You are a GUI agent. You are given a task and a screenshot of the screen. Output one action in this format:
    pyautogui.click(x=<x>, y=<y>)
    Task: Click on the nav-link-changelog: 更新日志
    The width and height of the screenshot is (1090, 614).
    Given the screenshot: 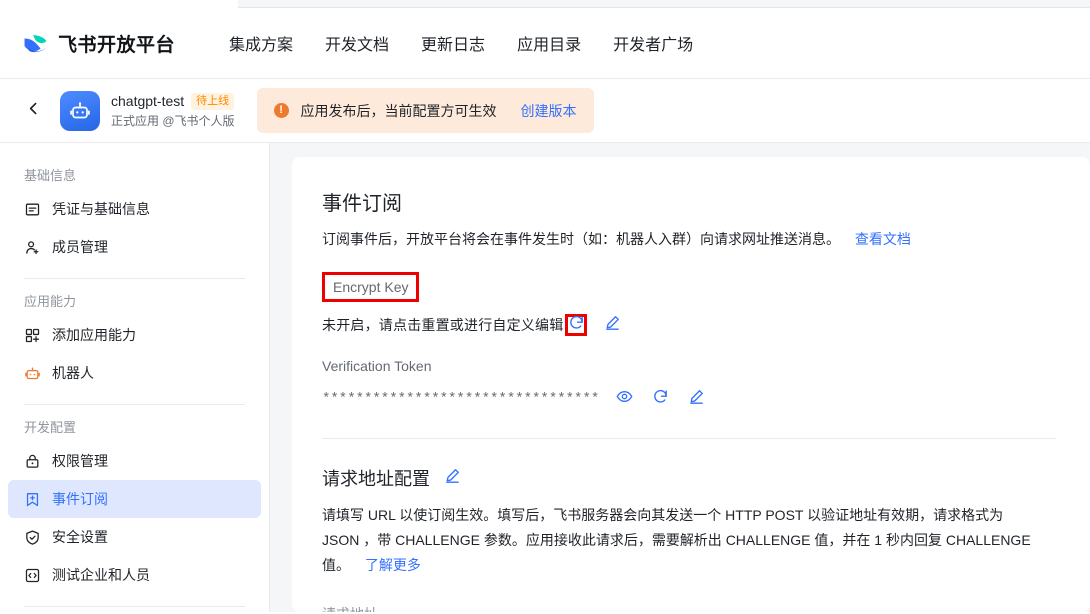 What is the action you would take?
    pyautogui.click(x=453, y=43)
    